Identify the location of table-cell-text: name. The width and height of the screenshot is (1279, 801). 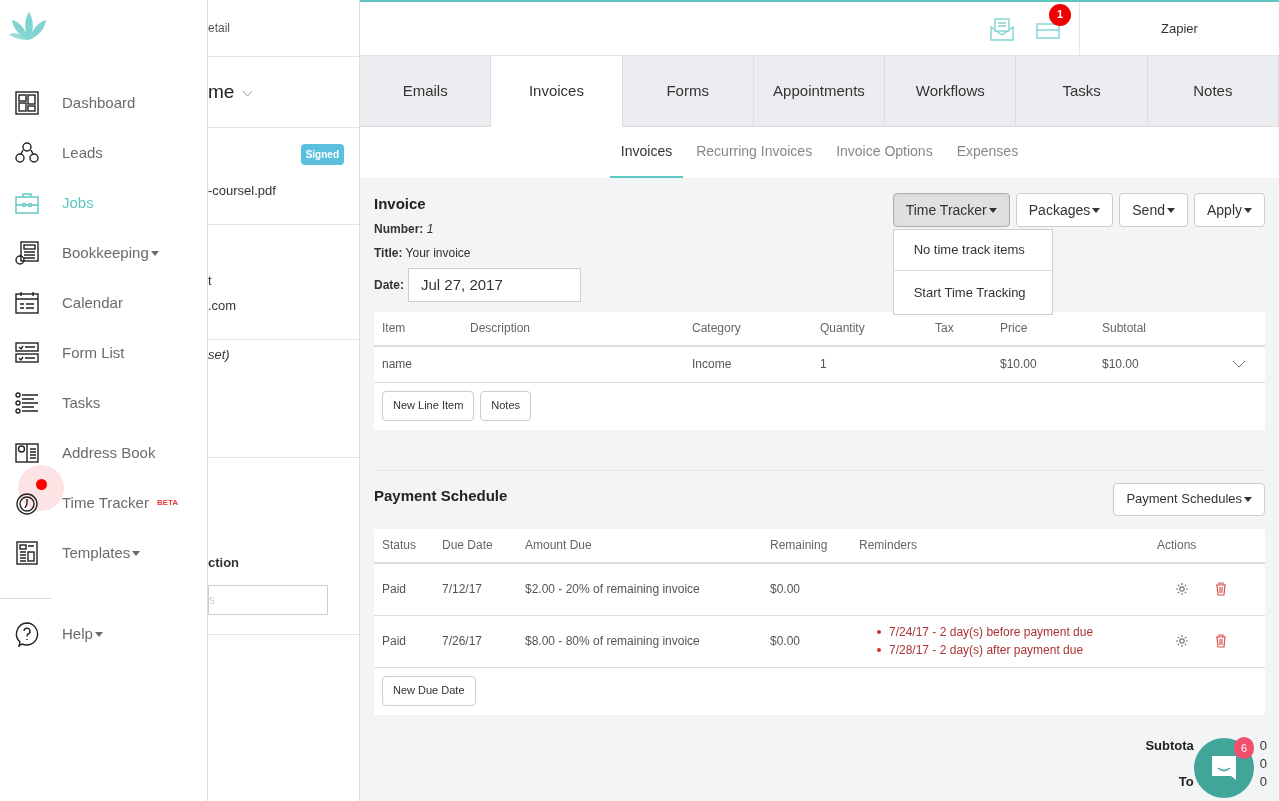
(398, 364).